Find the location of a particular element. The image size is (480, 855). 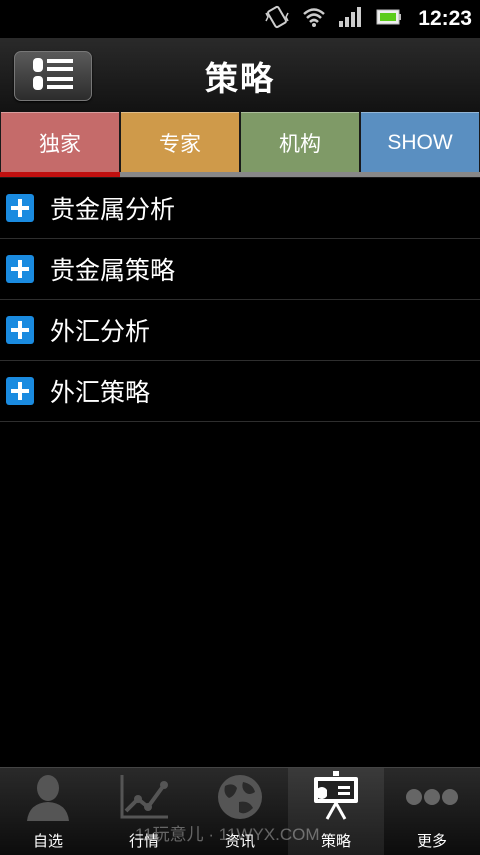

clock: 12:23 is located at coordinates (445, 18).